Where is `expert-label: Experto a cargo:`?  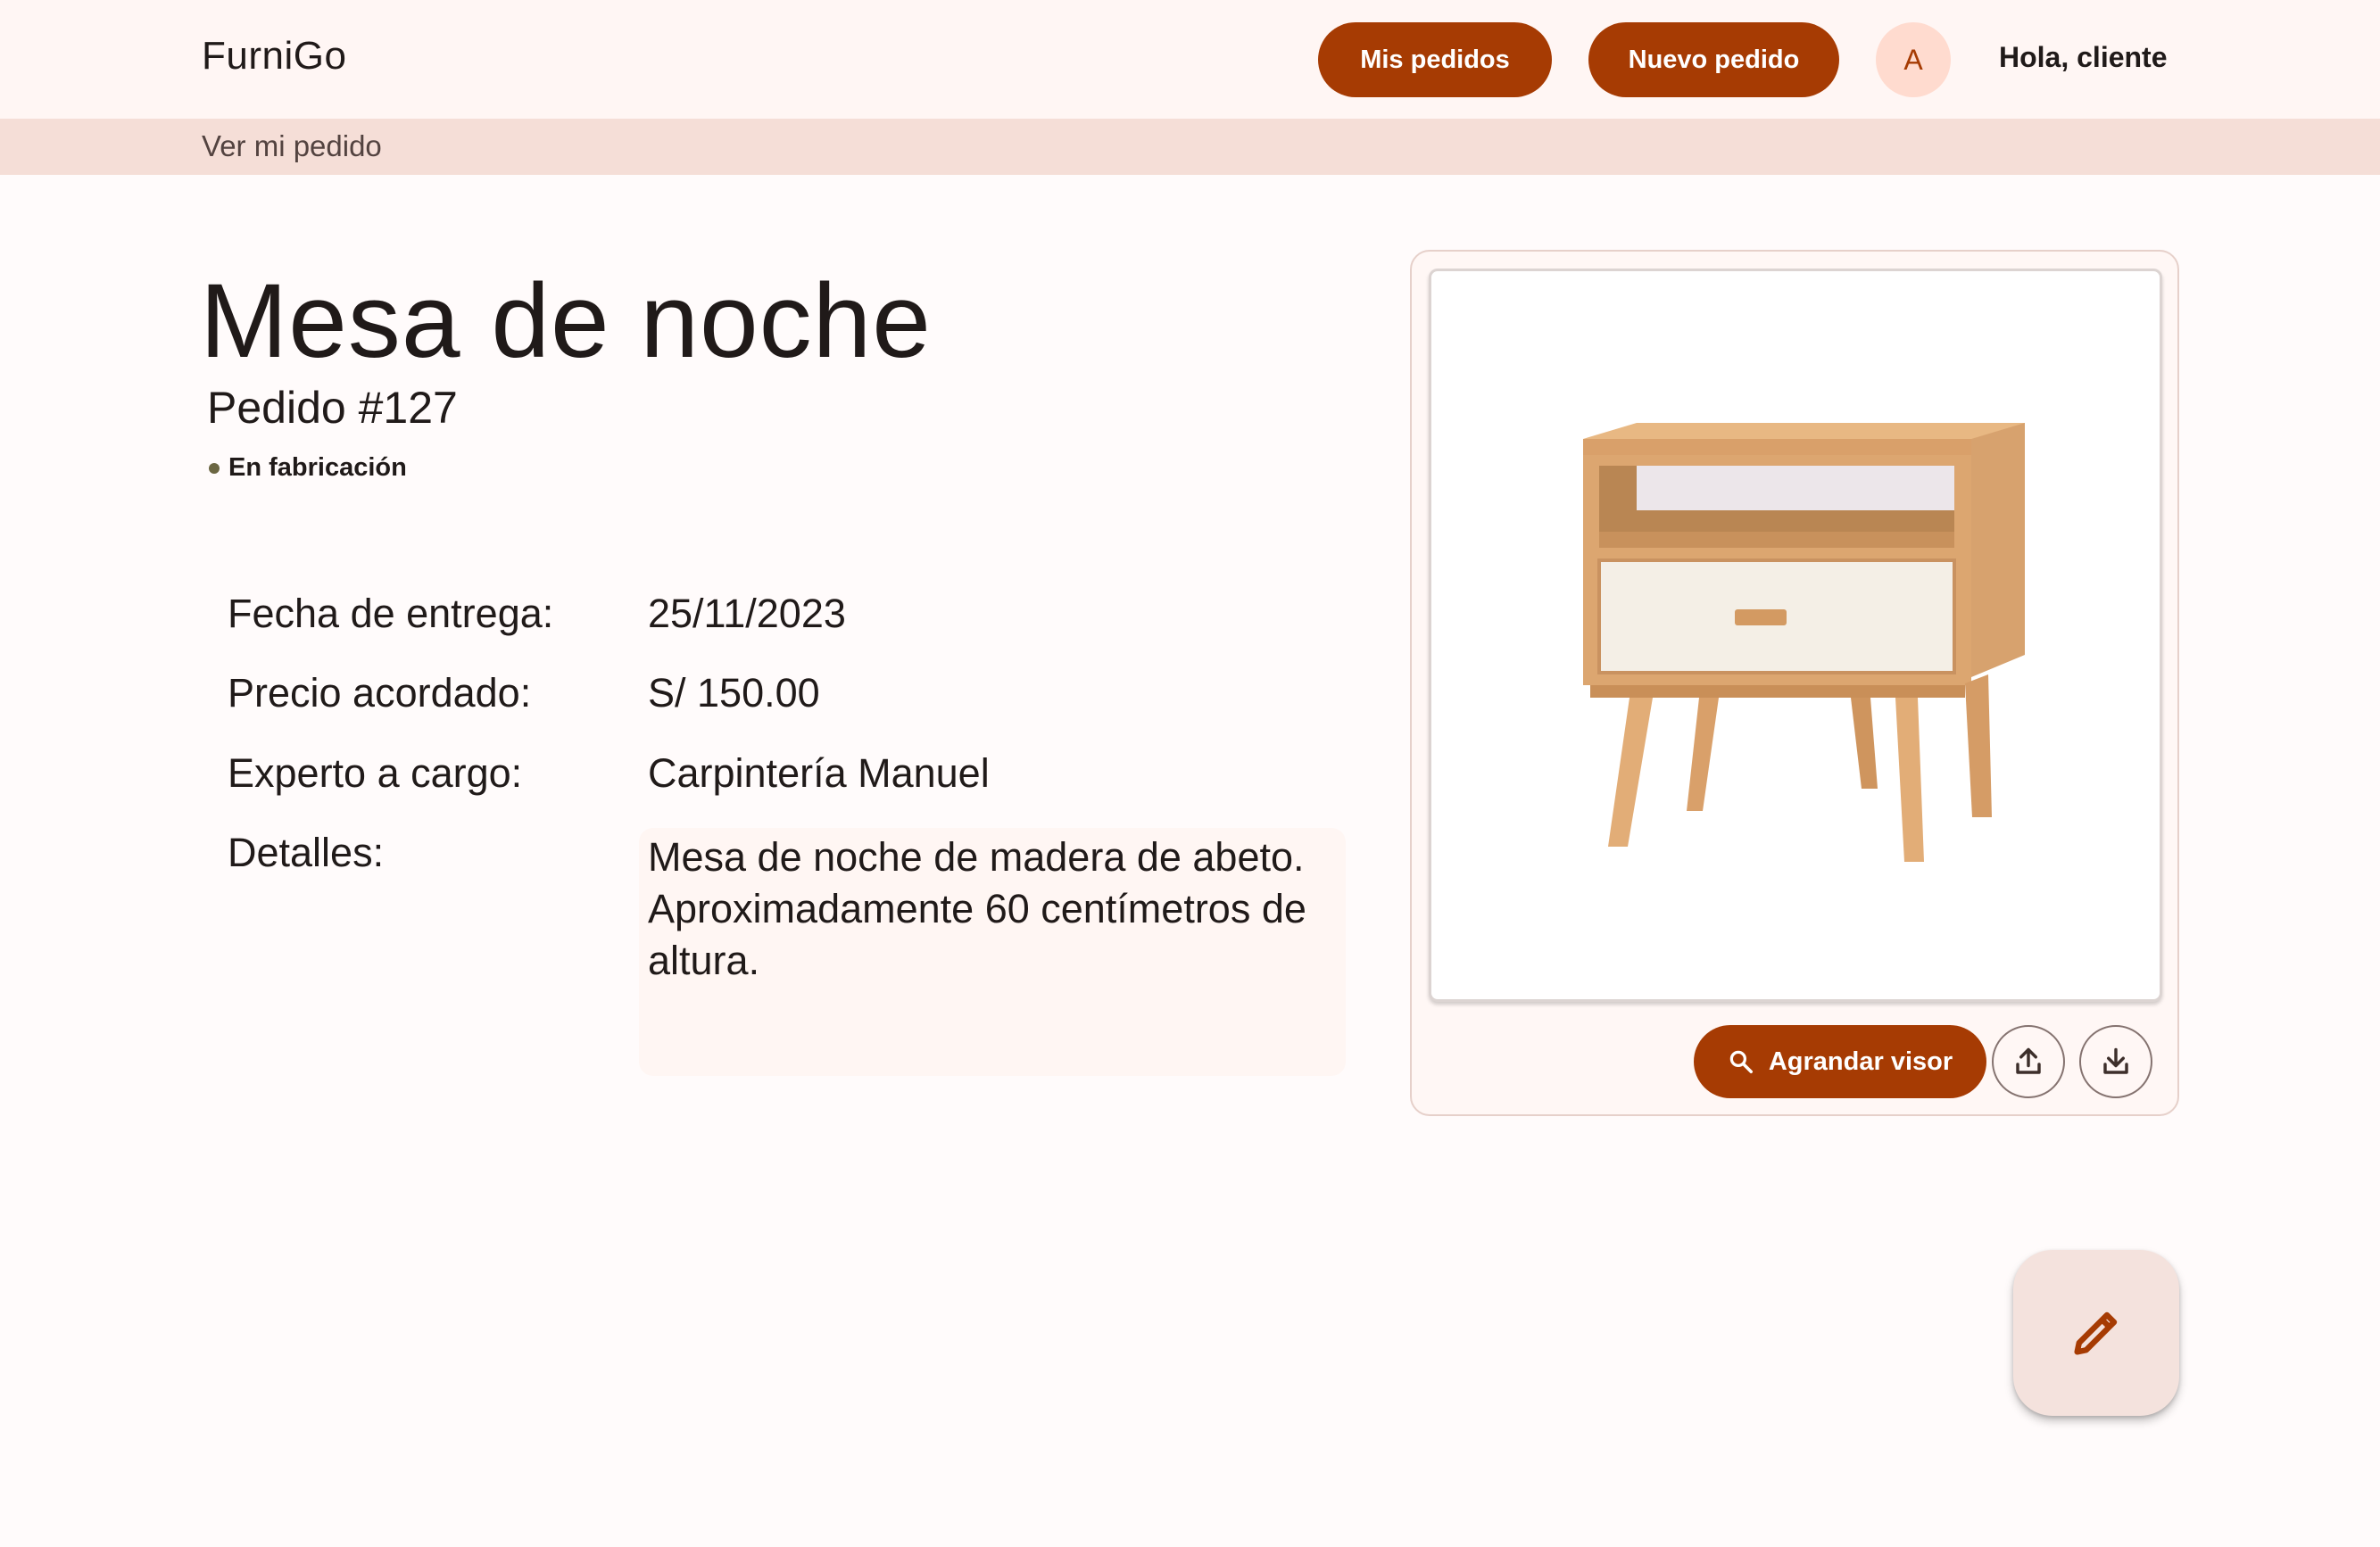 expert-label: Experto a cargo: is located at coordinates (376, 773).